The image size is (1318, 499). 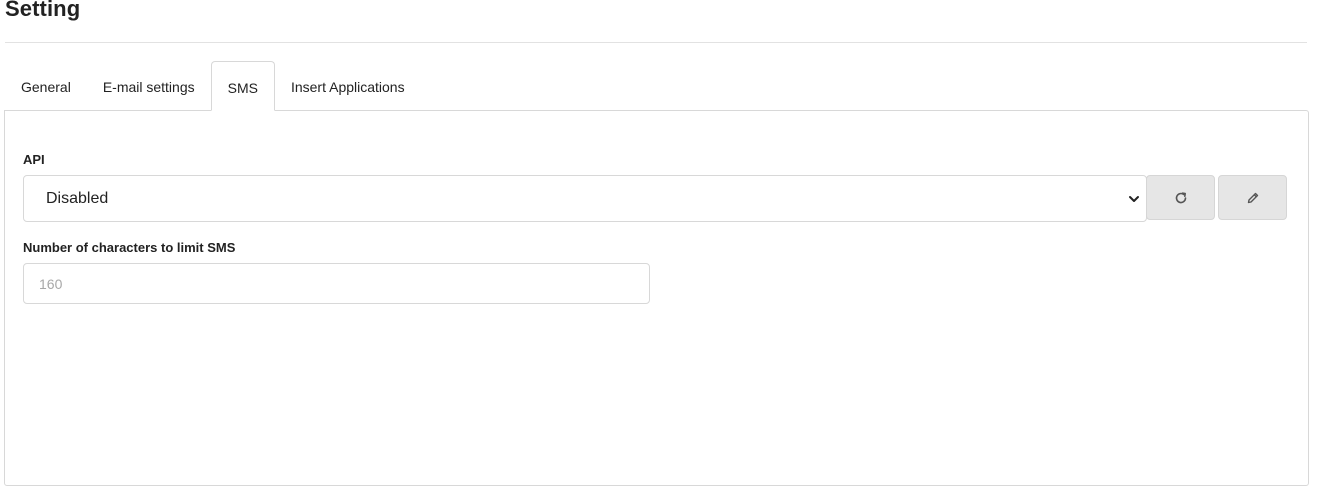 What do you see at coordinates (149, 86) in the screenshot?
I see `tab-email-settings: E-mail settings` at bounding box center [149, 86].